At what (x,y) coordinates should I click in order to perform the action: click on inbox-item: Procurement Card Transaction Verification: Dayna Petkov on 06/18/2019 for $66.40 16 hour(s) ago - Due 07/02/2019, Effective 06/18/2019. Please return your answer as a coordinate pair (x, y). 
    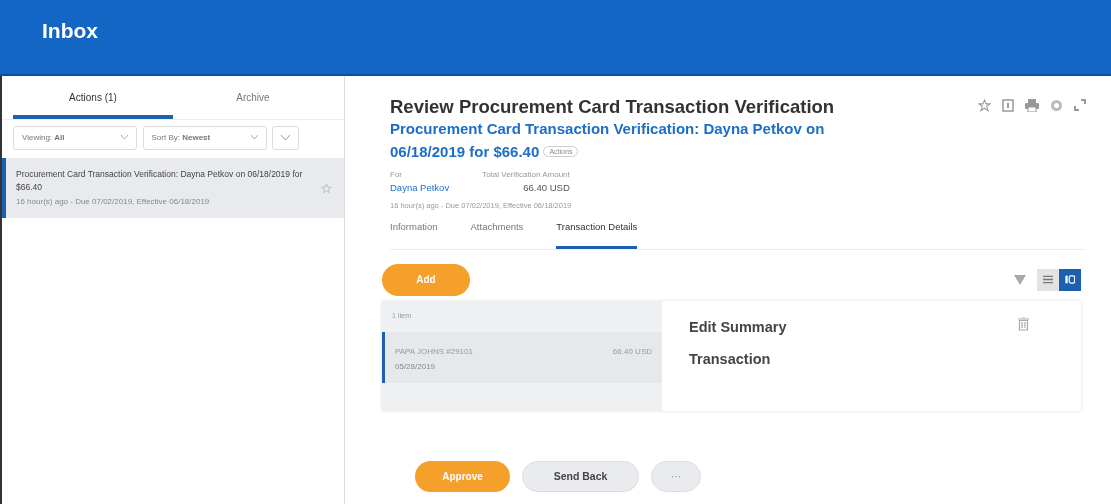
    Looking at the image, I should click on (173, 188).